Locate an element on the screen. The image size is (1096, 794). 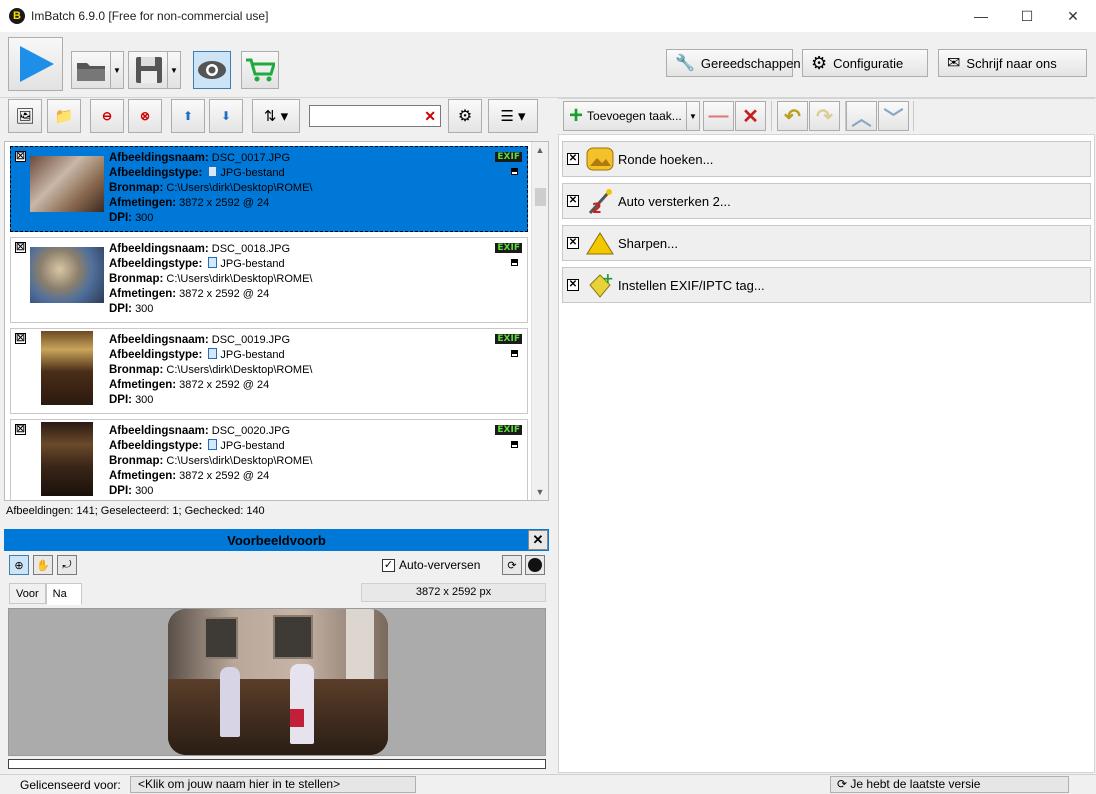
scroll-down-icon: ▼ is located at coordinates (540, 492).